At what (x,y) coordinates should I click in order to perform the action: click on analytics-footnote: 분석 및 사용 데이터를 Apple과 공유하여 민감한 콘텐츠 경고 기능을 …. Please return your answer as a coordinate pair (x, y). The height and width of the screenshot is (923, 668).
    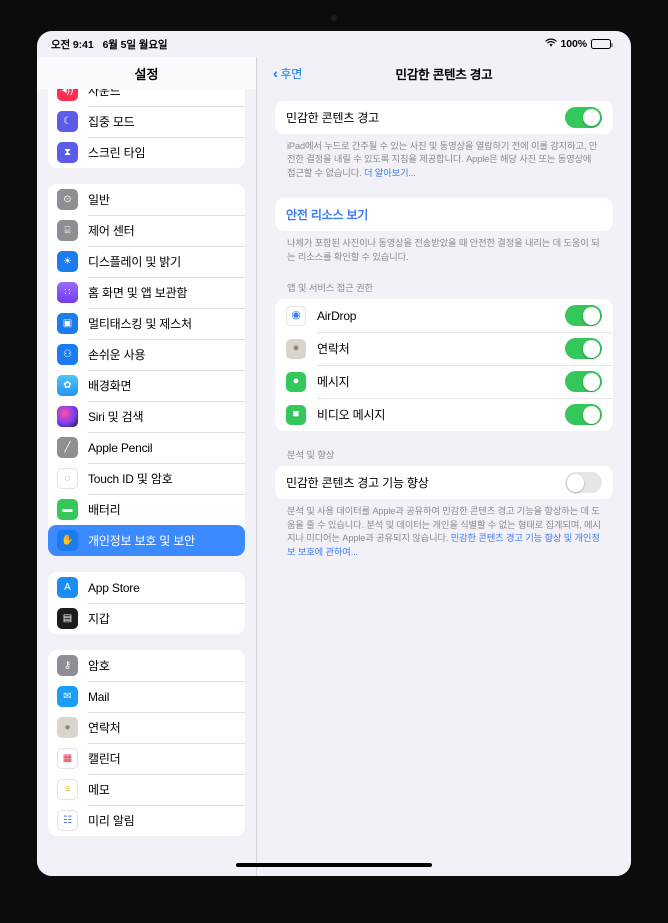
    Looking at the image, I should click on (444, 529).